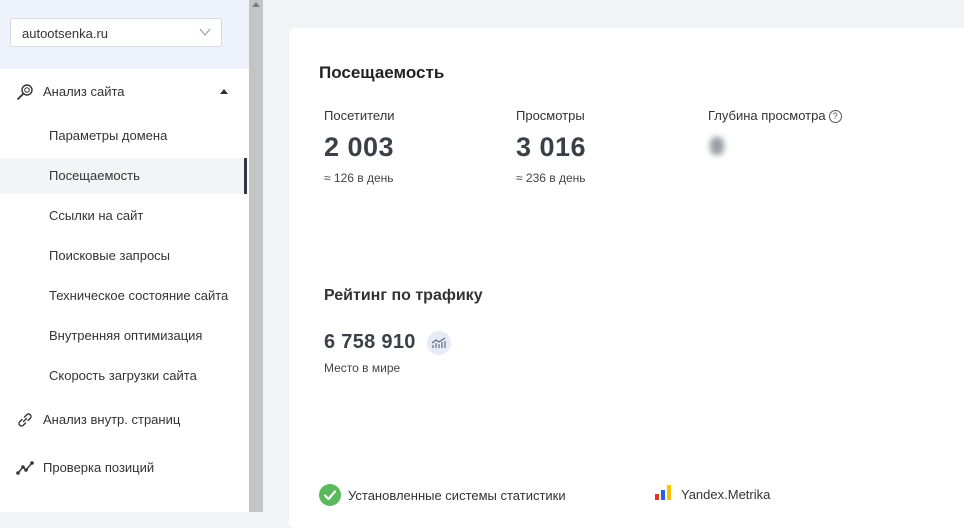 This screenshot has width=964, height=528. I want to click on scroll-up-arrow-icon, so click(256, 4).